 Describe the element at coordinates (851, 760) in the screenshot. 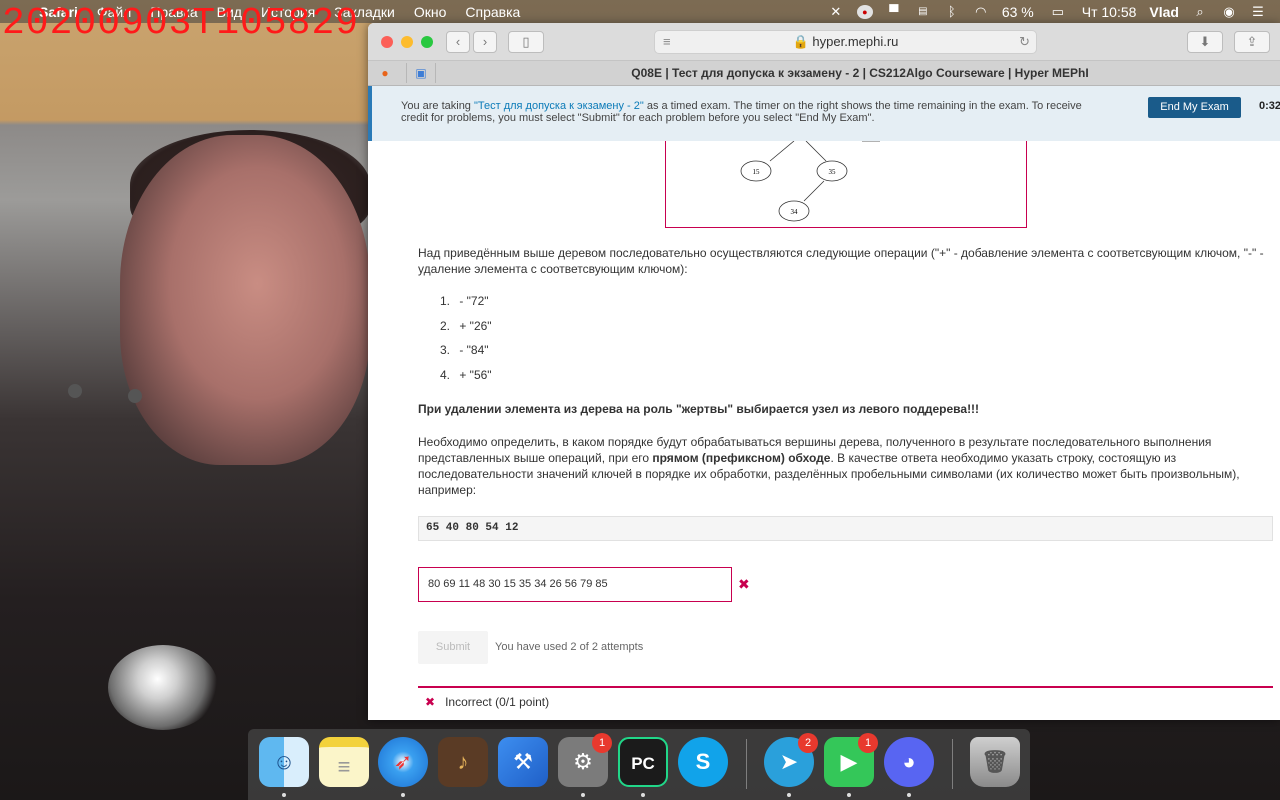

I see `facetime-icon: ▶ 1` at that location.